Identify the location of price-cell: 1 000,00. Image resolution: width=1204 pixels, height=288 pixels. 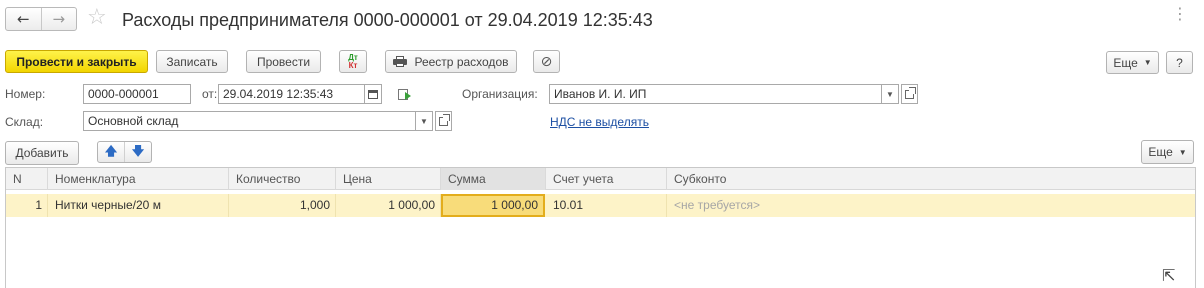
(388, 205).